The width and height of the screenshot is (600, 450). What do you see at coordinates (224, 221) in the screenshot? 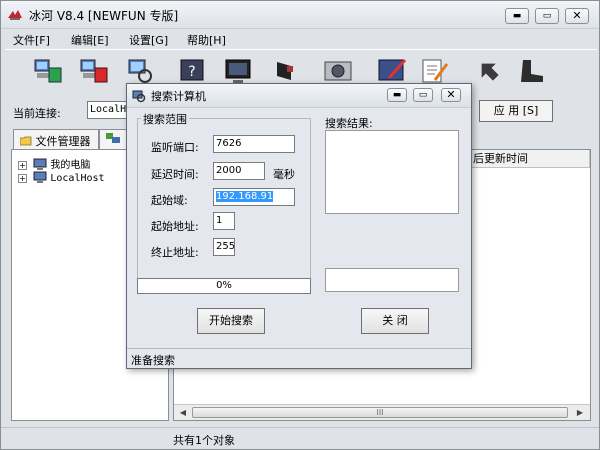
I see `start-address-input: 1` at bounding box center [224, 221].